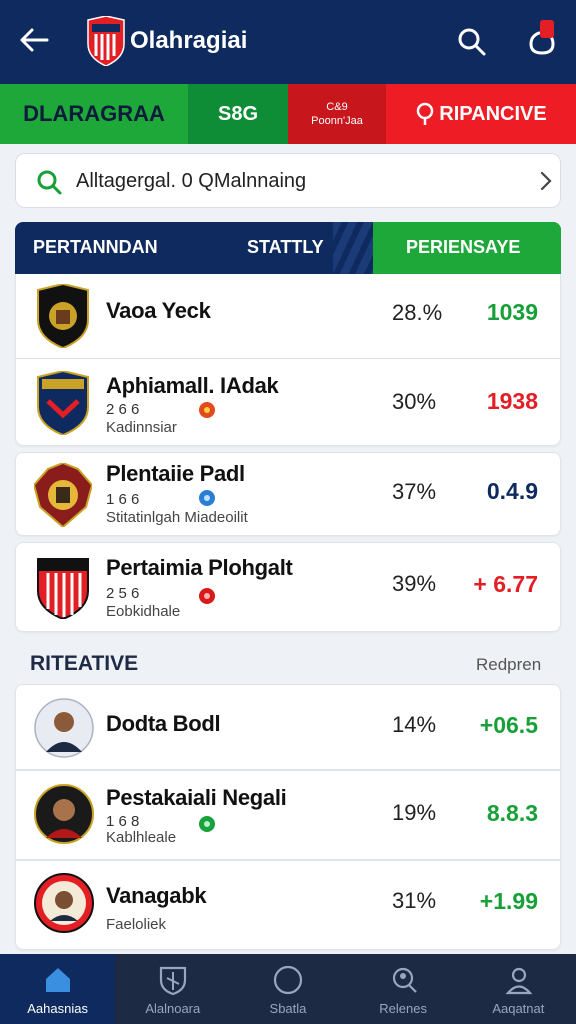 Image resolution: width=576 pixels, height=1024 pixels. What do you see at coordinates (143, 611) in the screenshot?
I see `team-subtitle: Eobkidhale` at bounding box center [143, 611].